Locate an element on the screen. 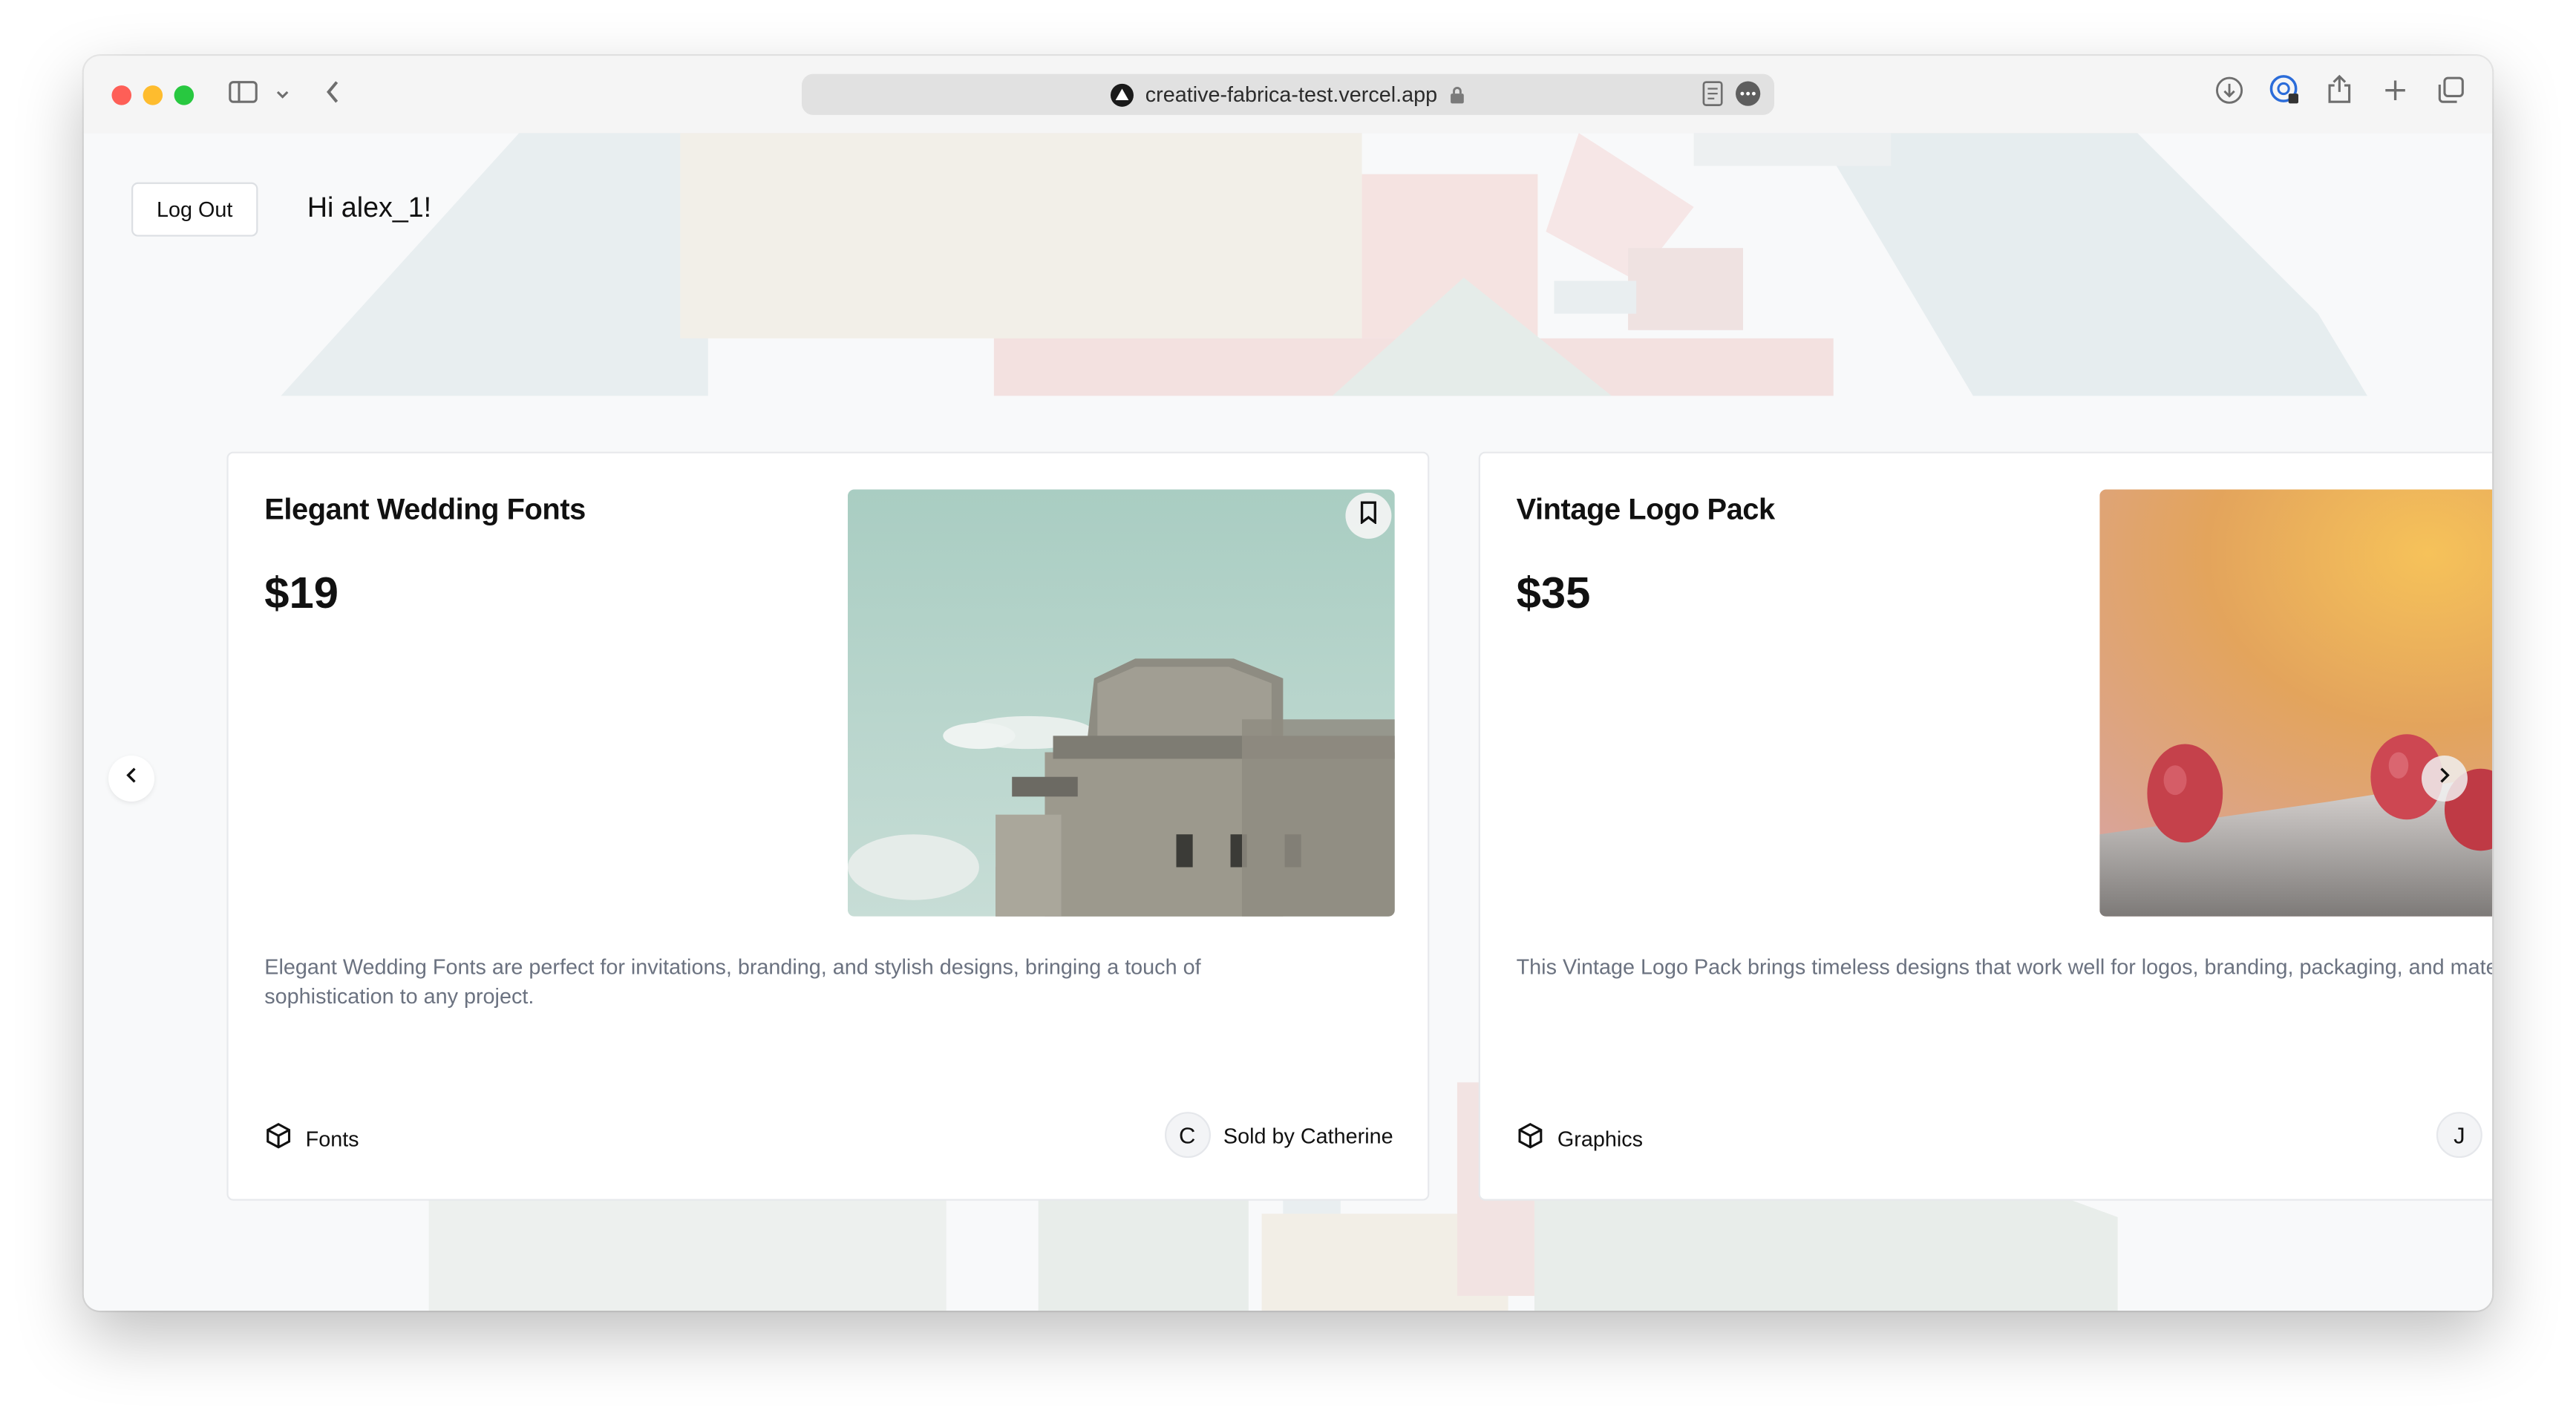  tab-overview-button is located at coordinates (2451, 94).